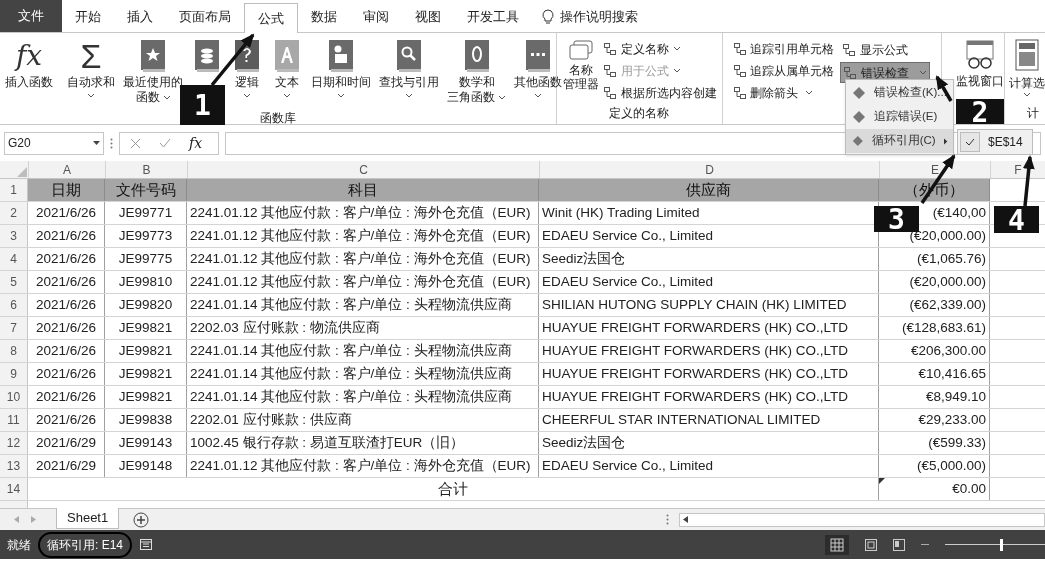 The height and width of the screenshot is (561, 1045). Describe the element at coordinates (196, 143) in the screenshot. I see `insert-function-button: fx` at that location.